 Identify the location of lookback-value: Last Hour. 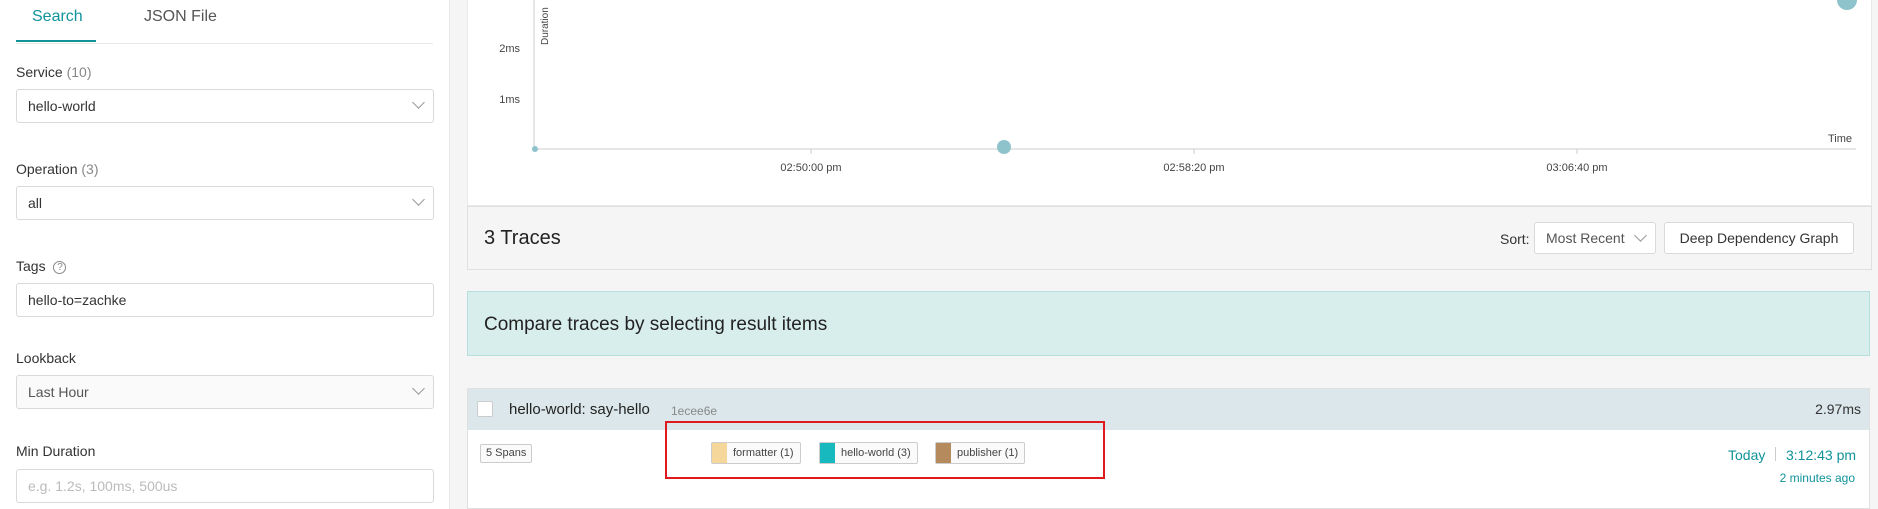
(58, 392).